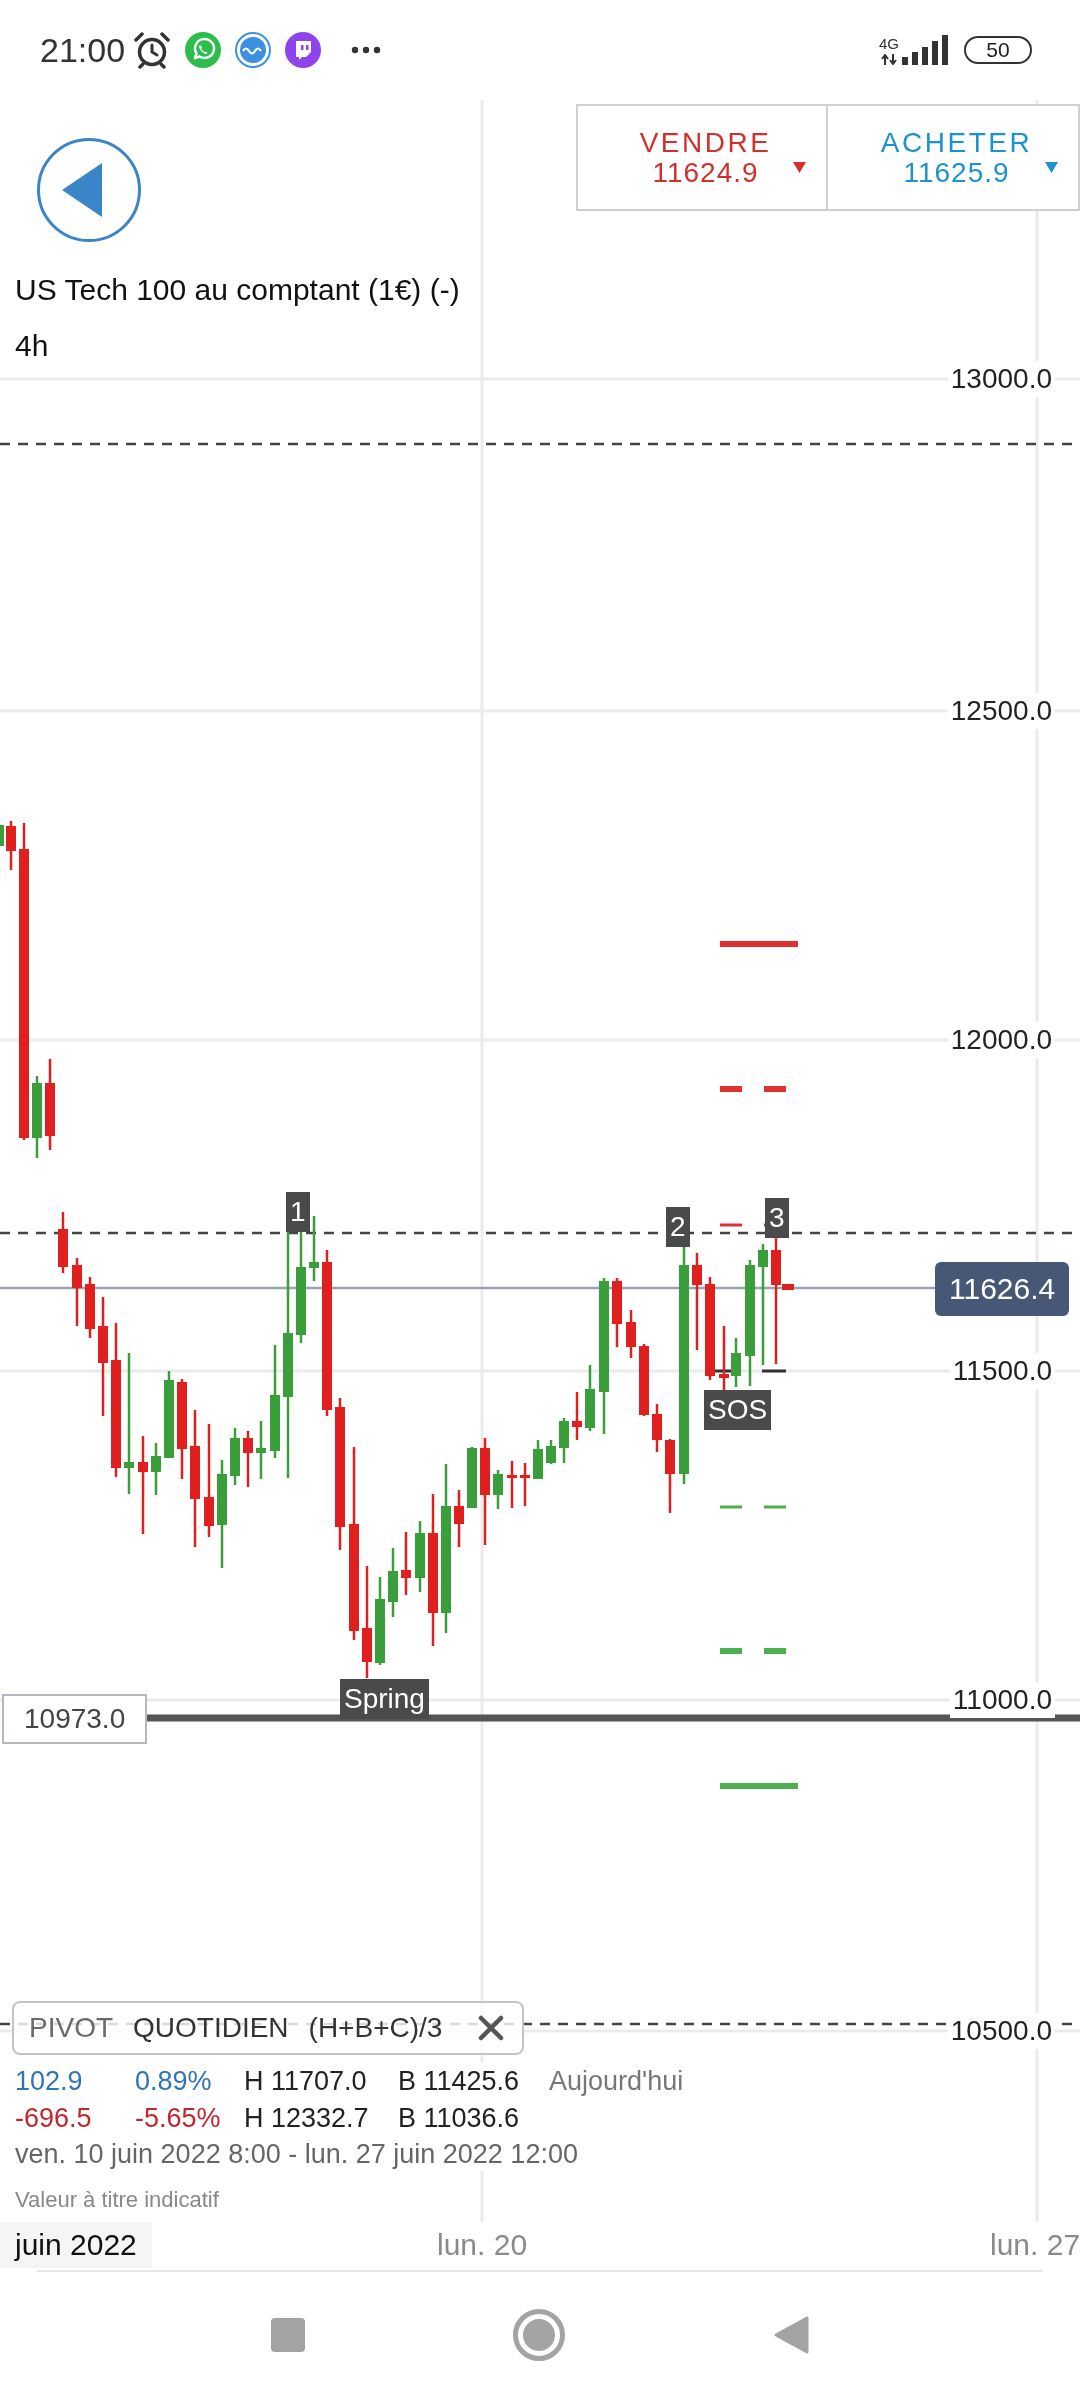 The image size is (1080, 2400). I want to click on network-type: 4G, so click(889, 43).